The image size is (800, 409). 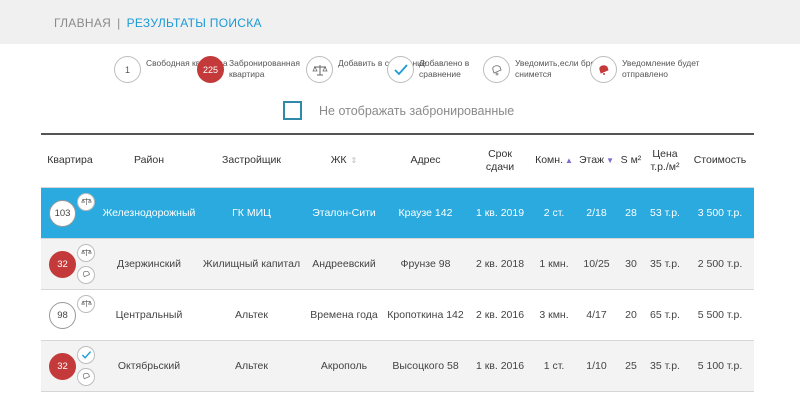 I want to click on sort-both-icon: ⇕, so click(x=354, y=160).